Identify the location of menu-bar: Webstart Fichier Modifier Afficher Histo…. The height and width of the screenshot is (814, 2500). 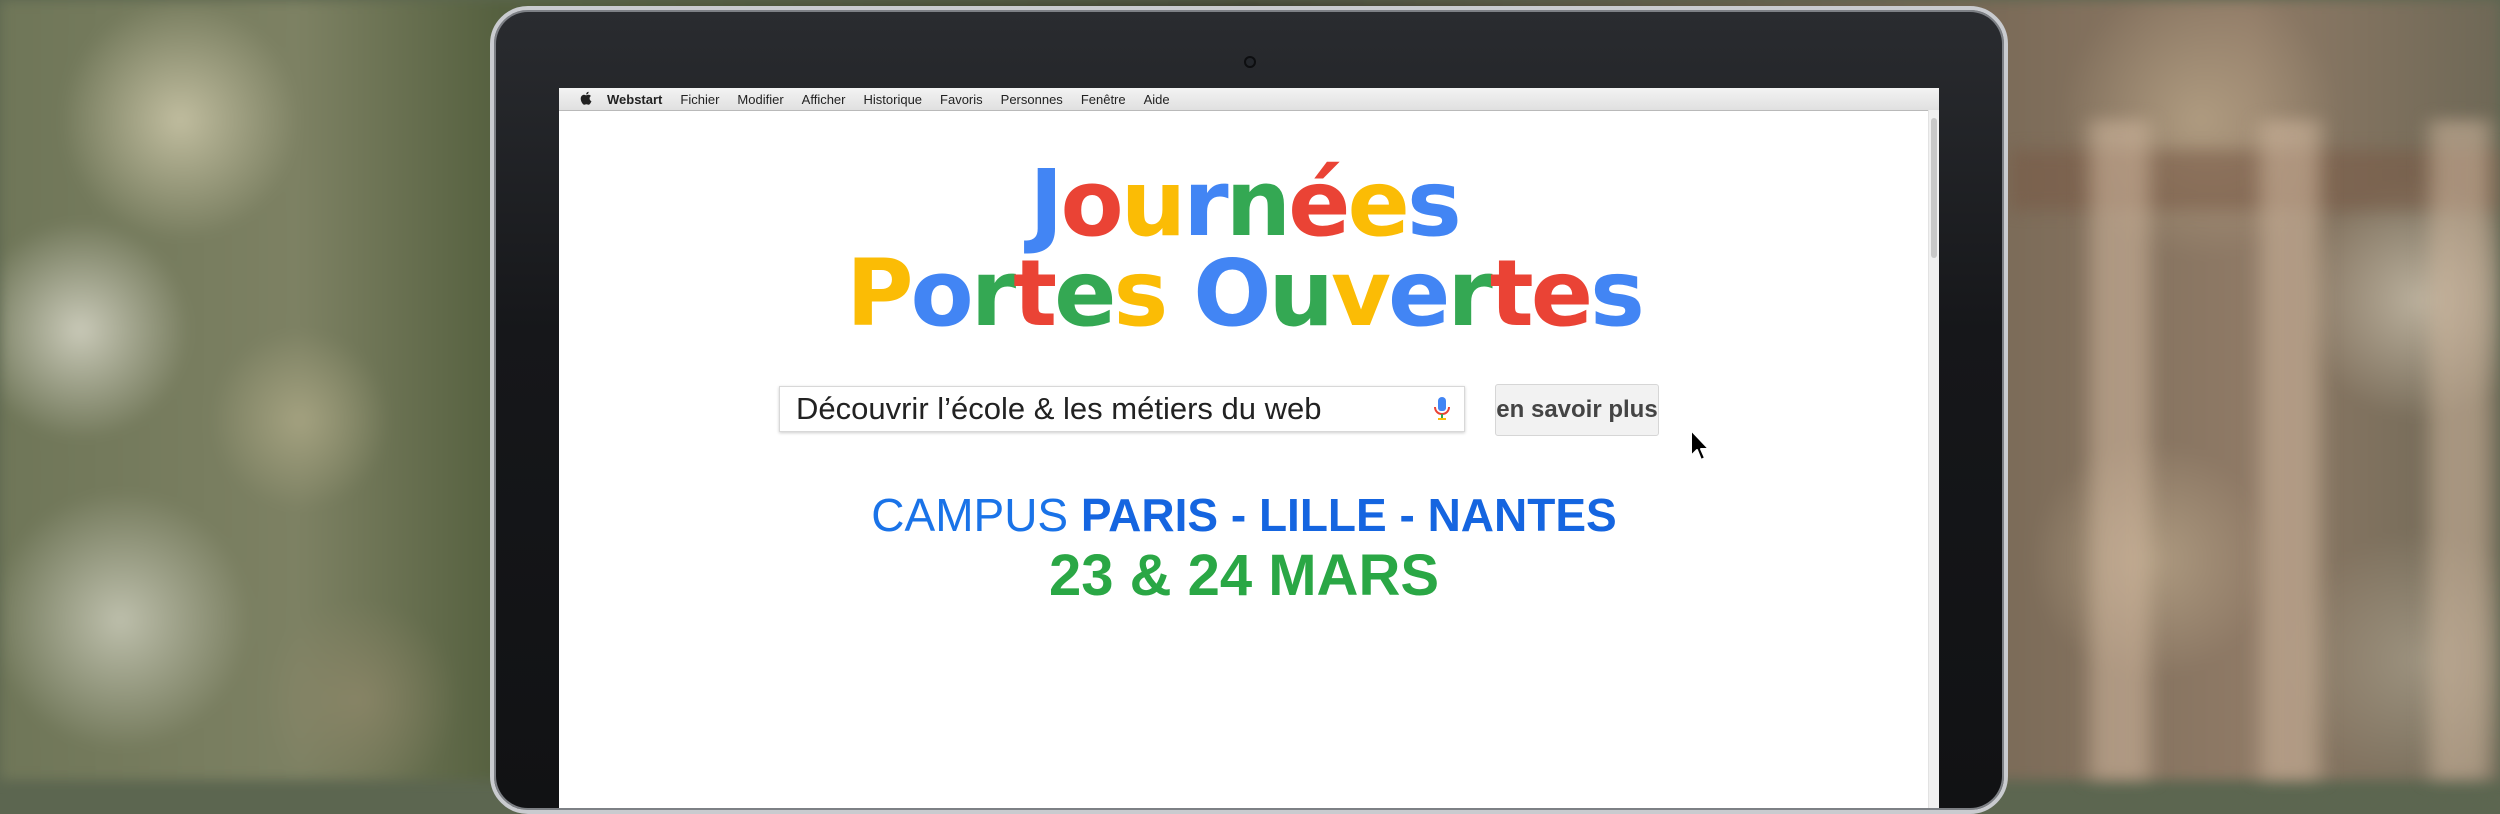
(1249, 99).